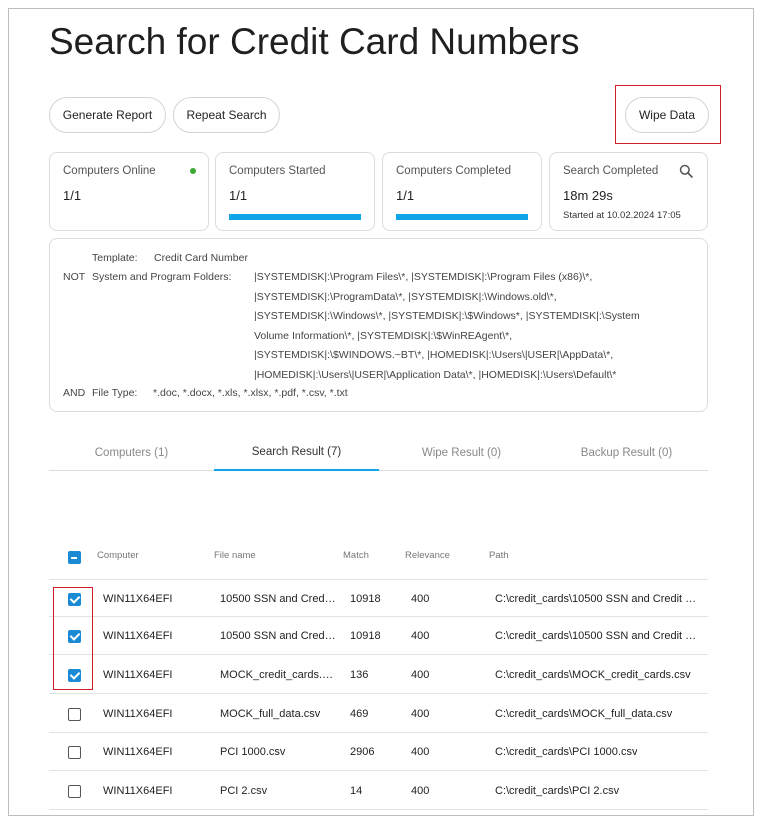 The height and width of the screenshot is (818, 761). Describe the element at coordinates (118, 555) in the screenshot. I see `column-header-computer: Computer` at that location.